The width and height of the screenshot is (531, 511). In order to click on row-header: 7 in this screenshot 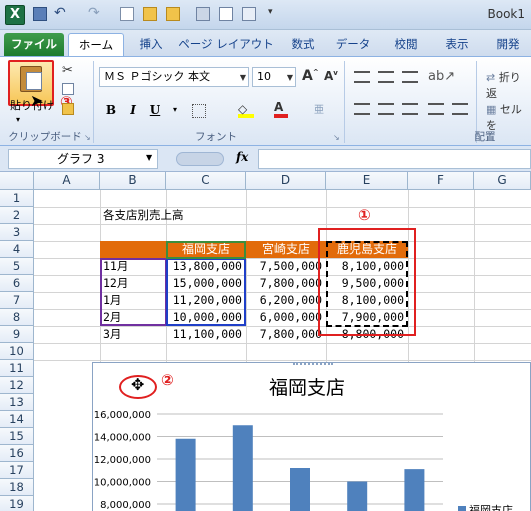, I will do `click(17, 300)`.